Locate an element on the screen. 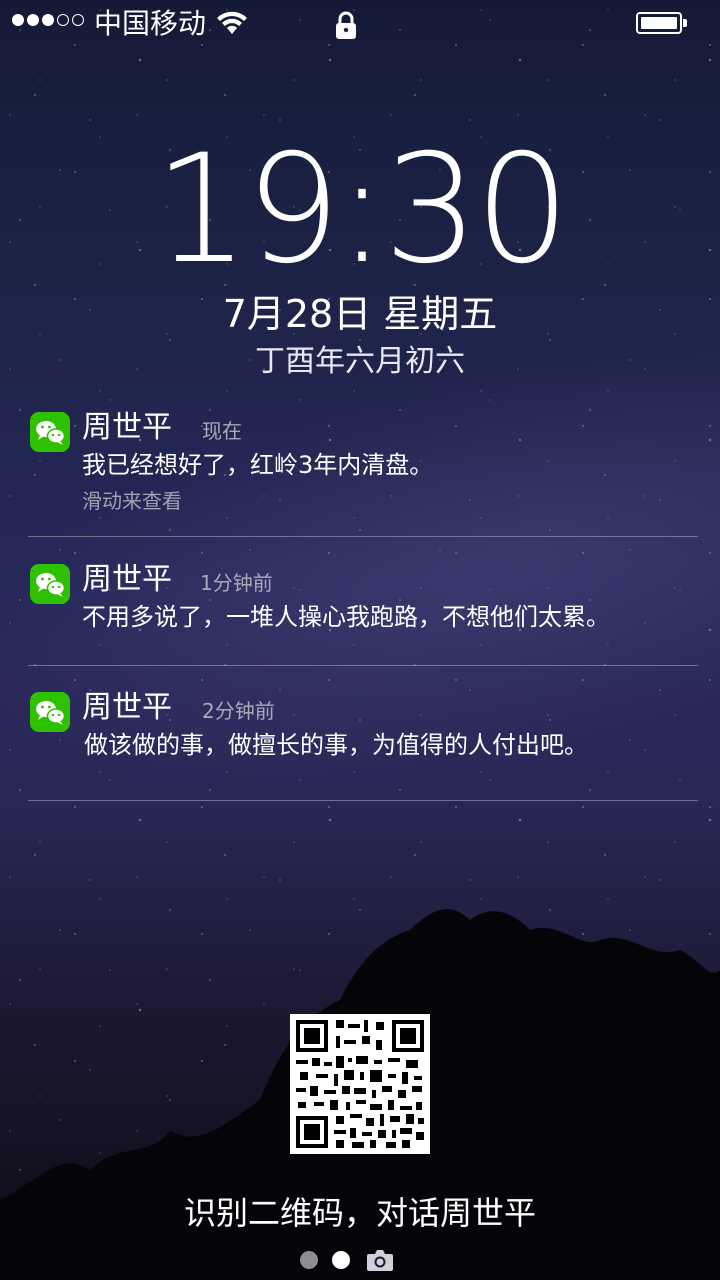 This screenshot has height=1280, width=720. notification-message: 做该做的事，做擅长的事，为值得的人付出吧。 is located at coordinates (336, 745).